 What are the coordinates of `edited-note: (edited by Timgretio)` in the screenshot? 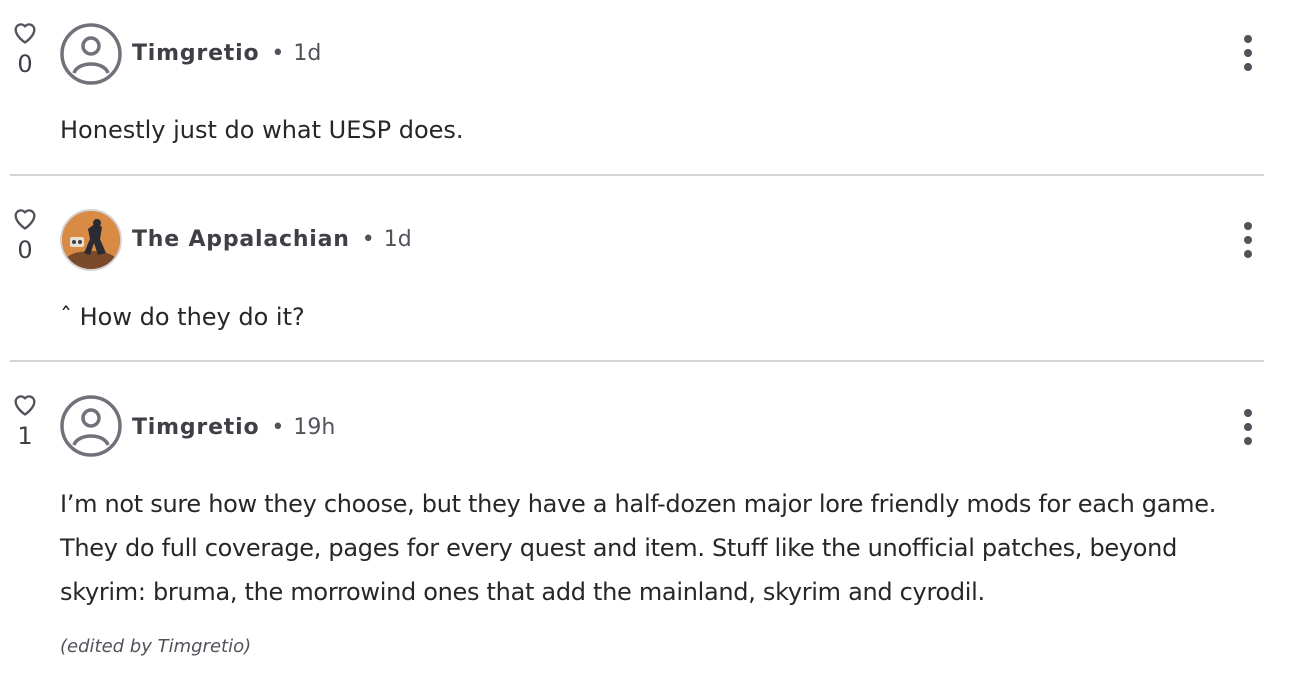 It's located at (156, 646).